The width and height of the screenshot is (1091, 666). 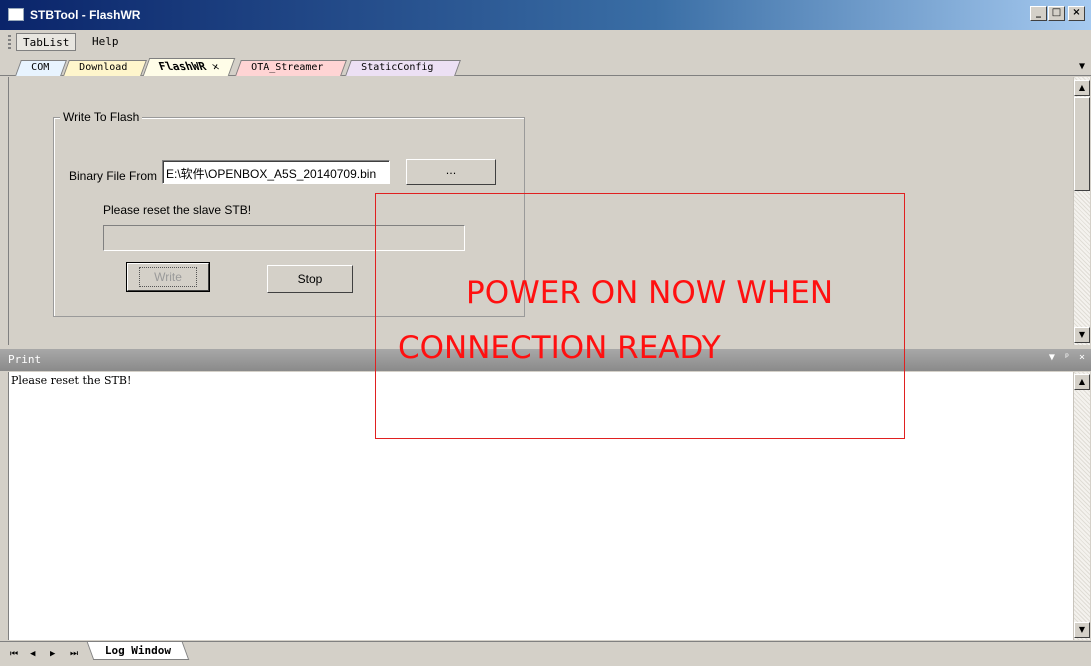 I want to click on toolbar-grip-icon, so click(x=9, y=42).